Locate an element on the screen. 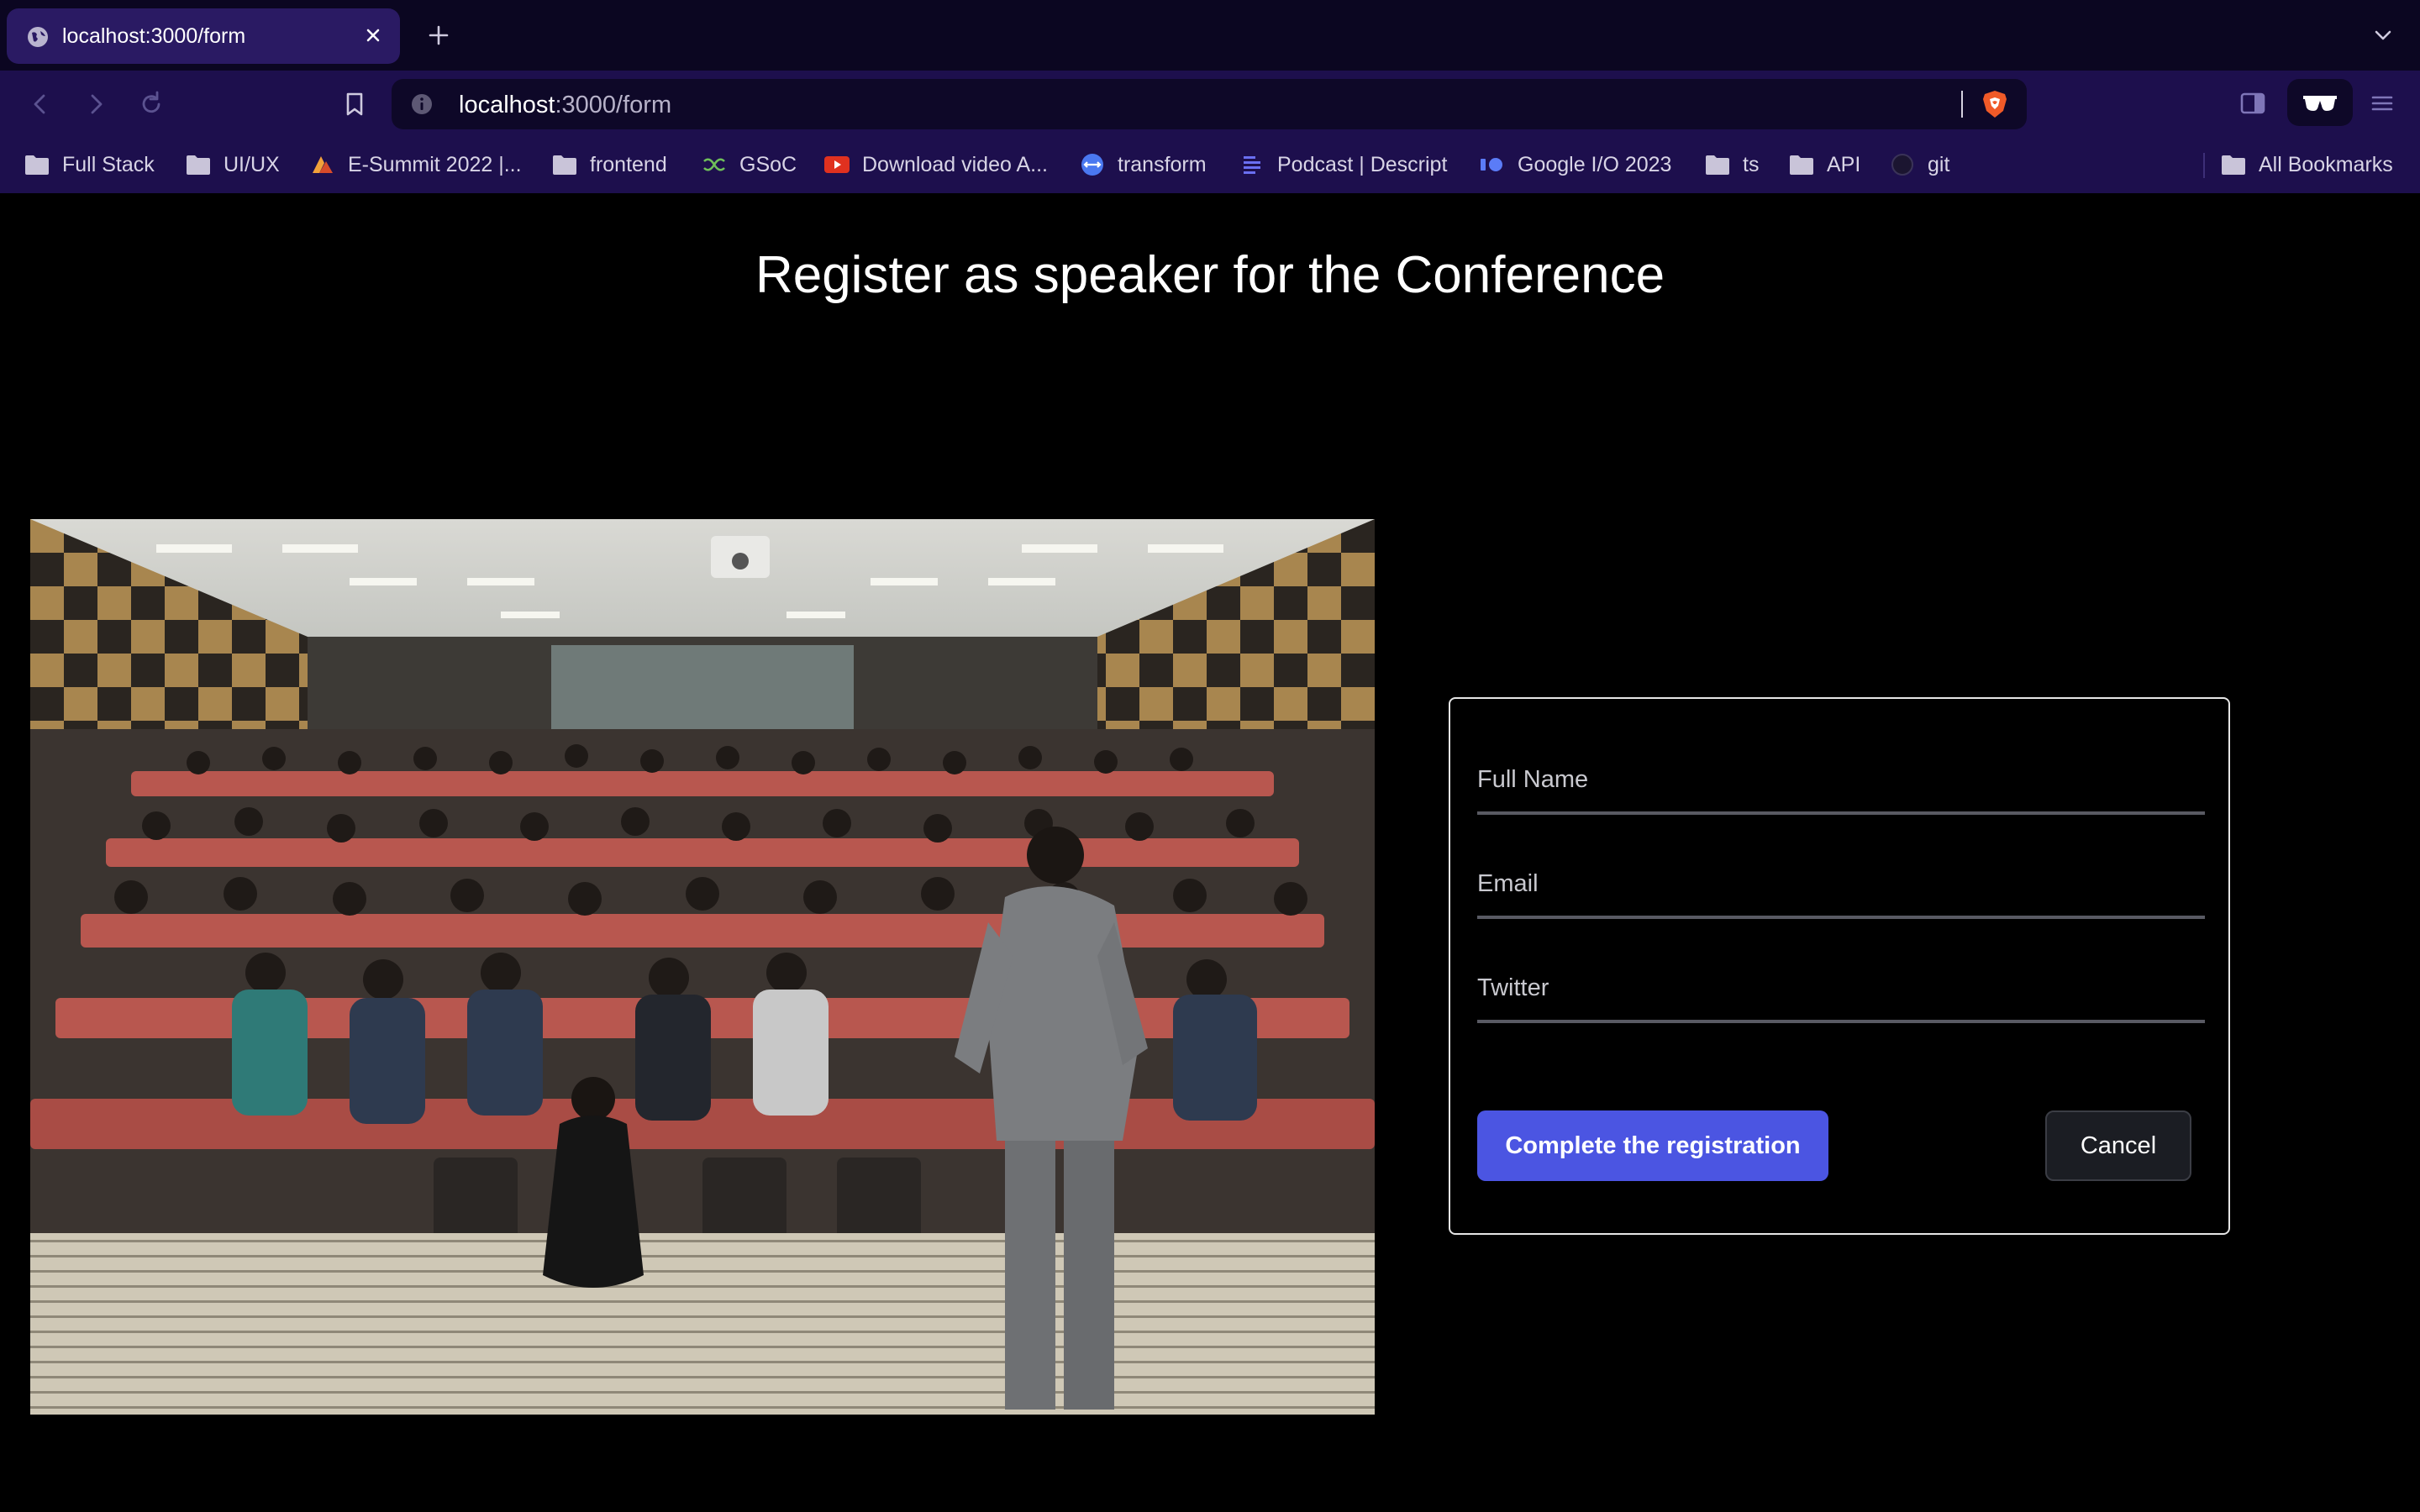 This screenshot has height=1512, width=2420. all-bookmarks-label: All Bookmarks is located at coordinates (2326, 164).